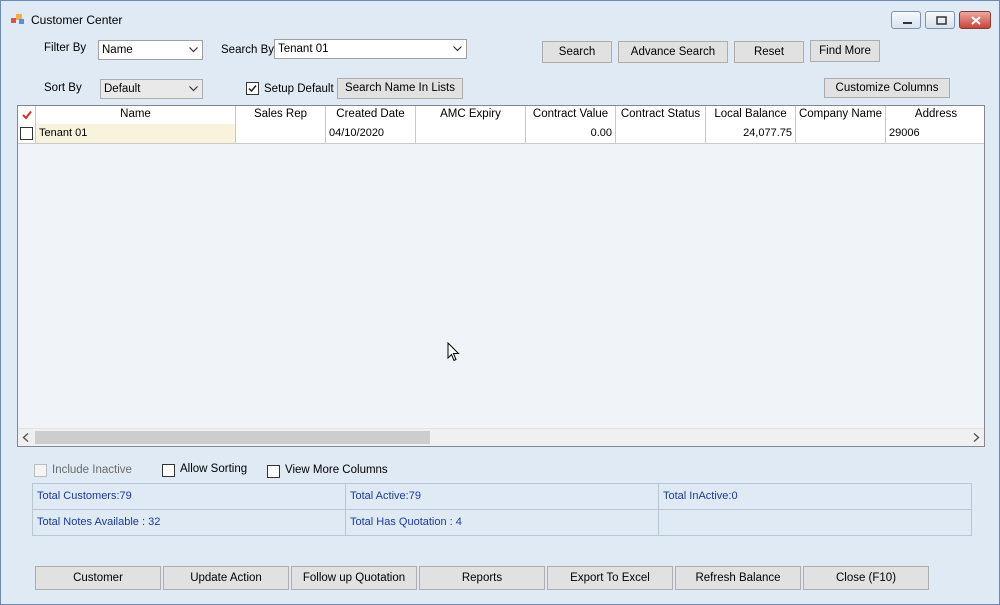 Image resolution: width=1000 pixels, height=605 pixels. What do you see at coordinates (453, 352) in the screenshot?
I see `mouse-pointer-icon` at bounding box center [453, 352].